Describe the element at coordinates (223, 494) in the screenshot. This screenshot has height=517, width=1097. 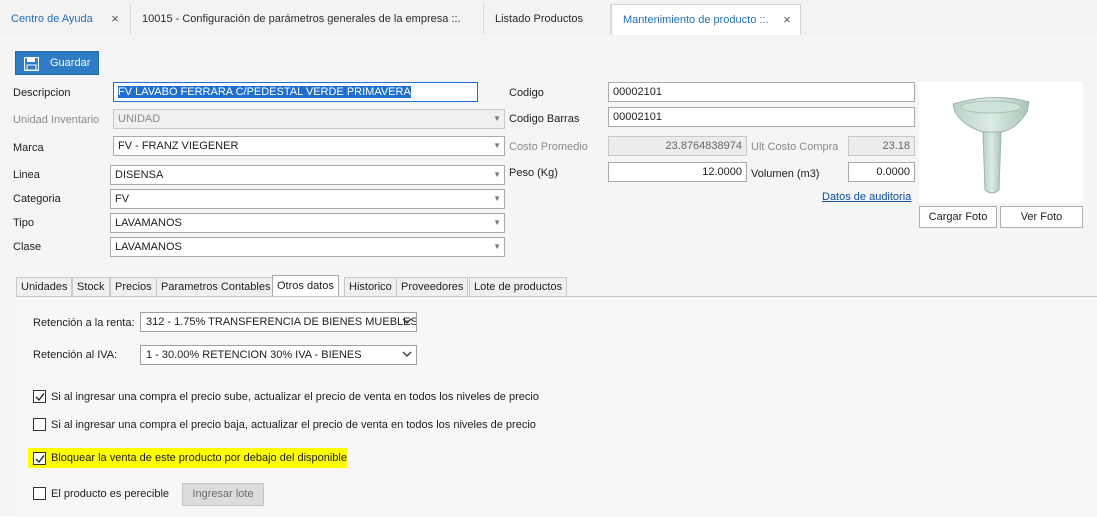
I see `ingresar-lote-button: Ingresar lote` at that location.